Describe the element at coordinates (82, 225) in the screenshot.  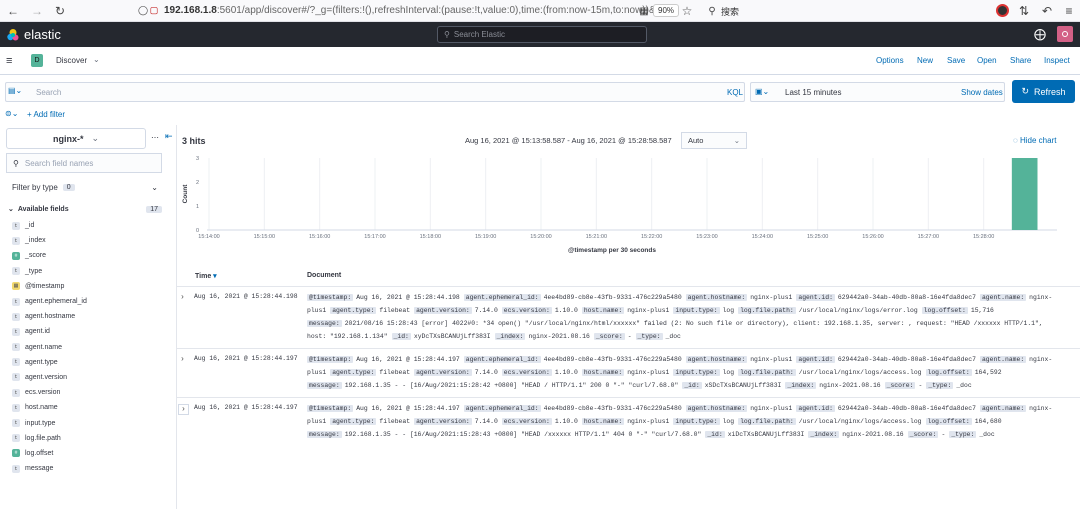
I see `field-item: t _id` at that location.